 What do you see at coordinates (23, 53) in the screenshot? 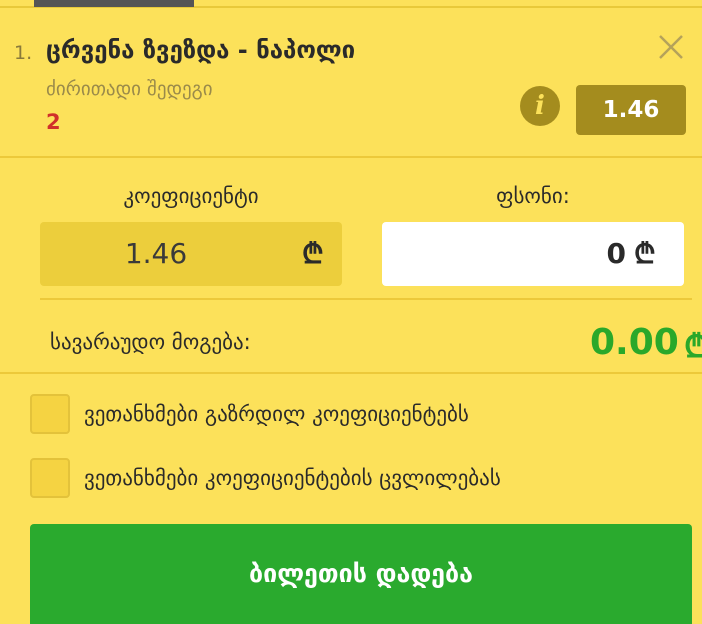
I see `bet-index: 1.` at bounding box center [23, 53].